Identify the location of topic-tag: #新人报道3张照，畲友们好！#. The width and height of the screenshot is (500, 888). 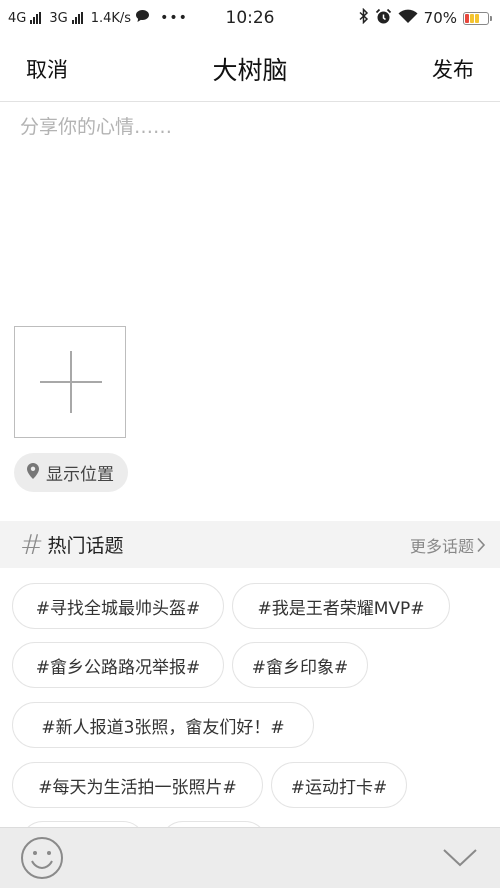
(163, 725).